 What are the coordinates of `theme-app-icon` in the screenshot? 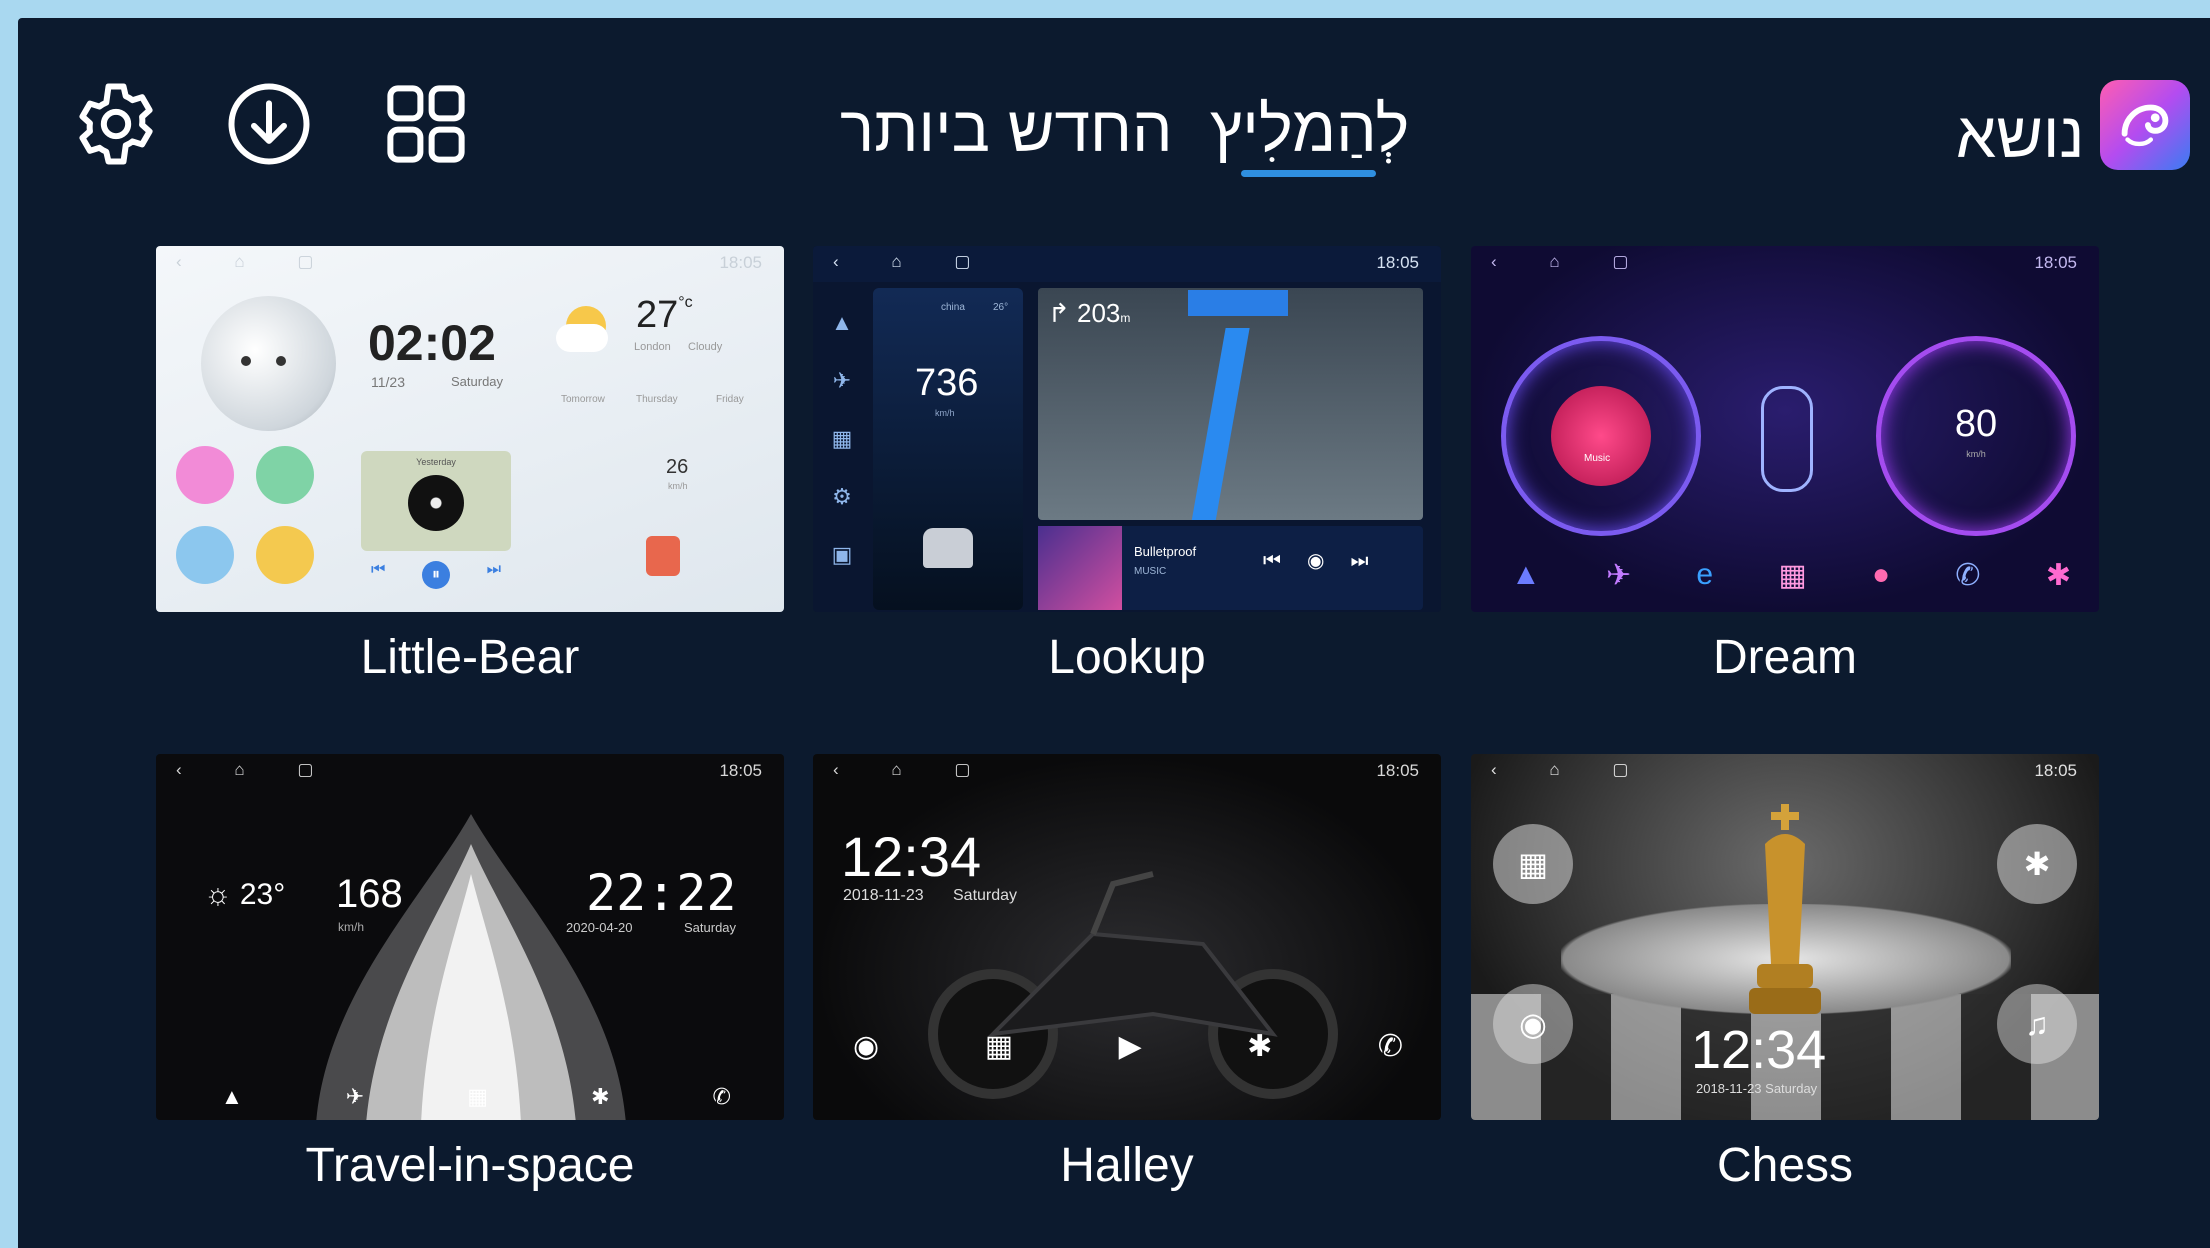 It's located at (2145, 125).